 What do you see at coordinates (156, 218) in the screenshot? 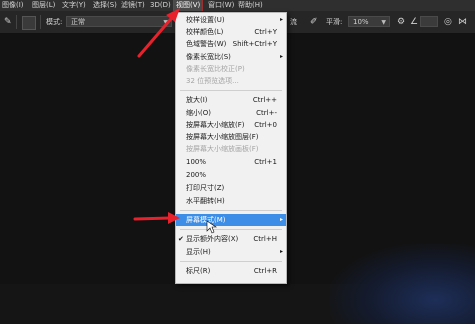
I see `annotation-arrow-screen-mode` at bounding box center [156, 218].